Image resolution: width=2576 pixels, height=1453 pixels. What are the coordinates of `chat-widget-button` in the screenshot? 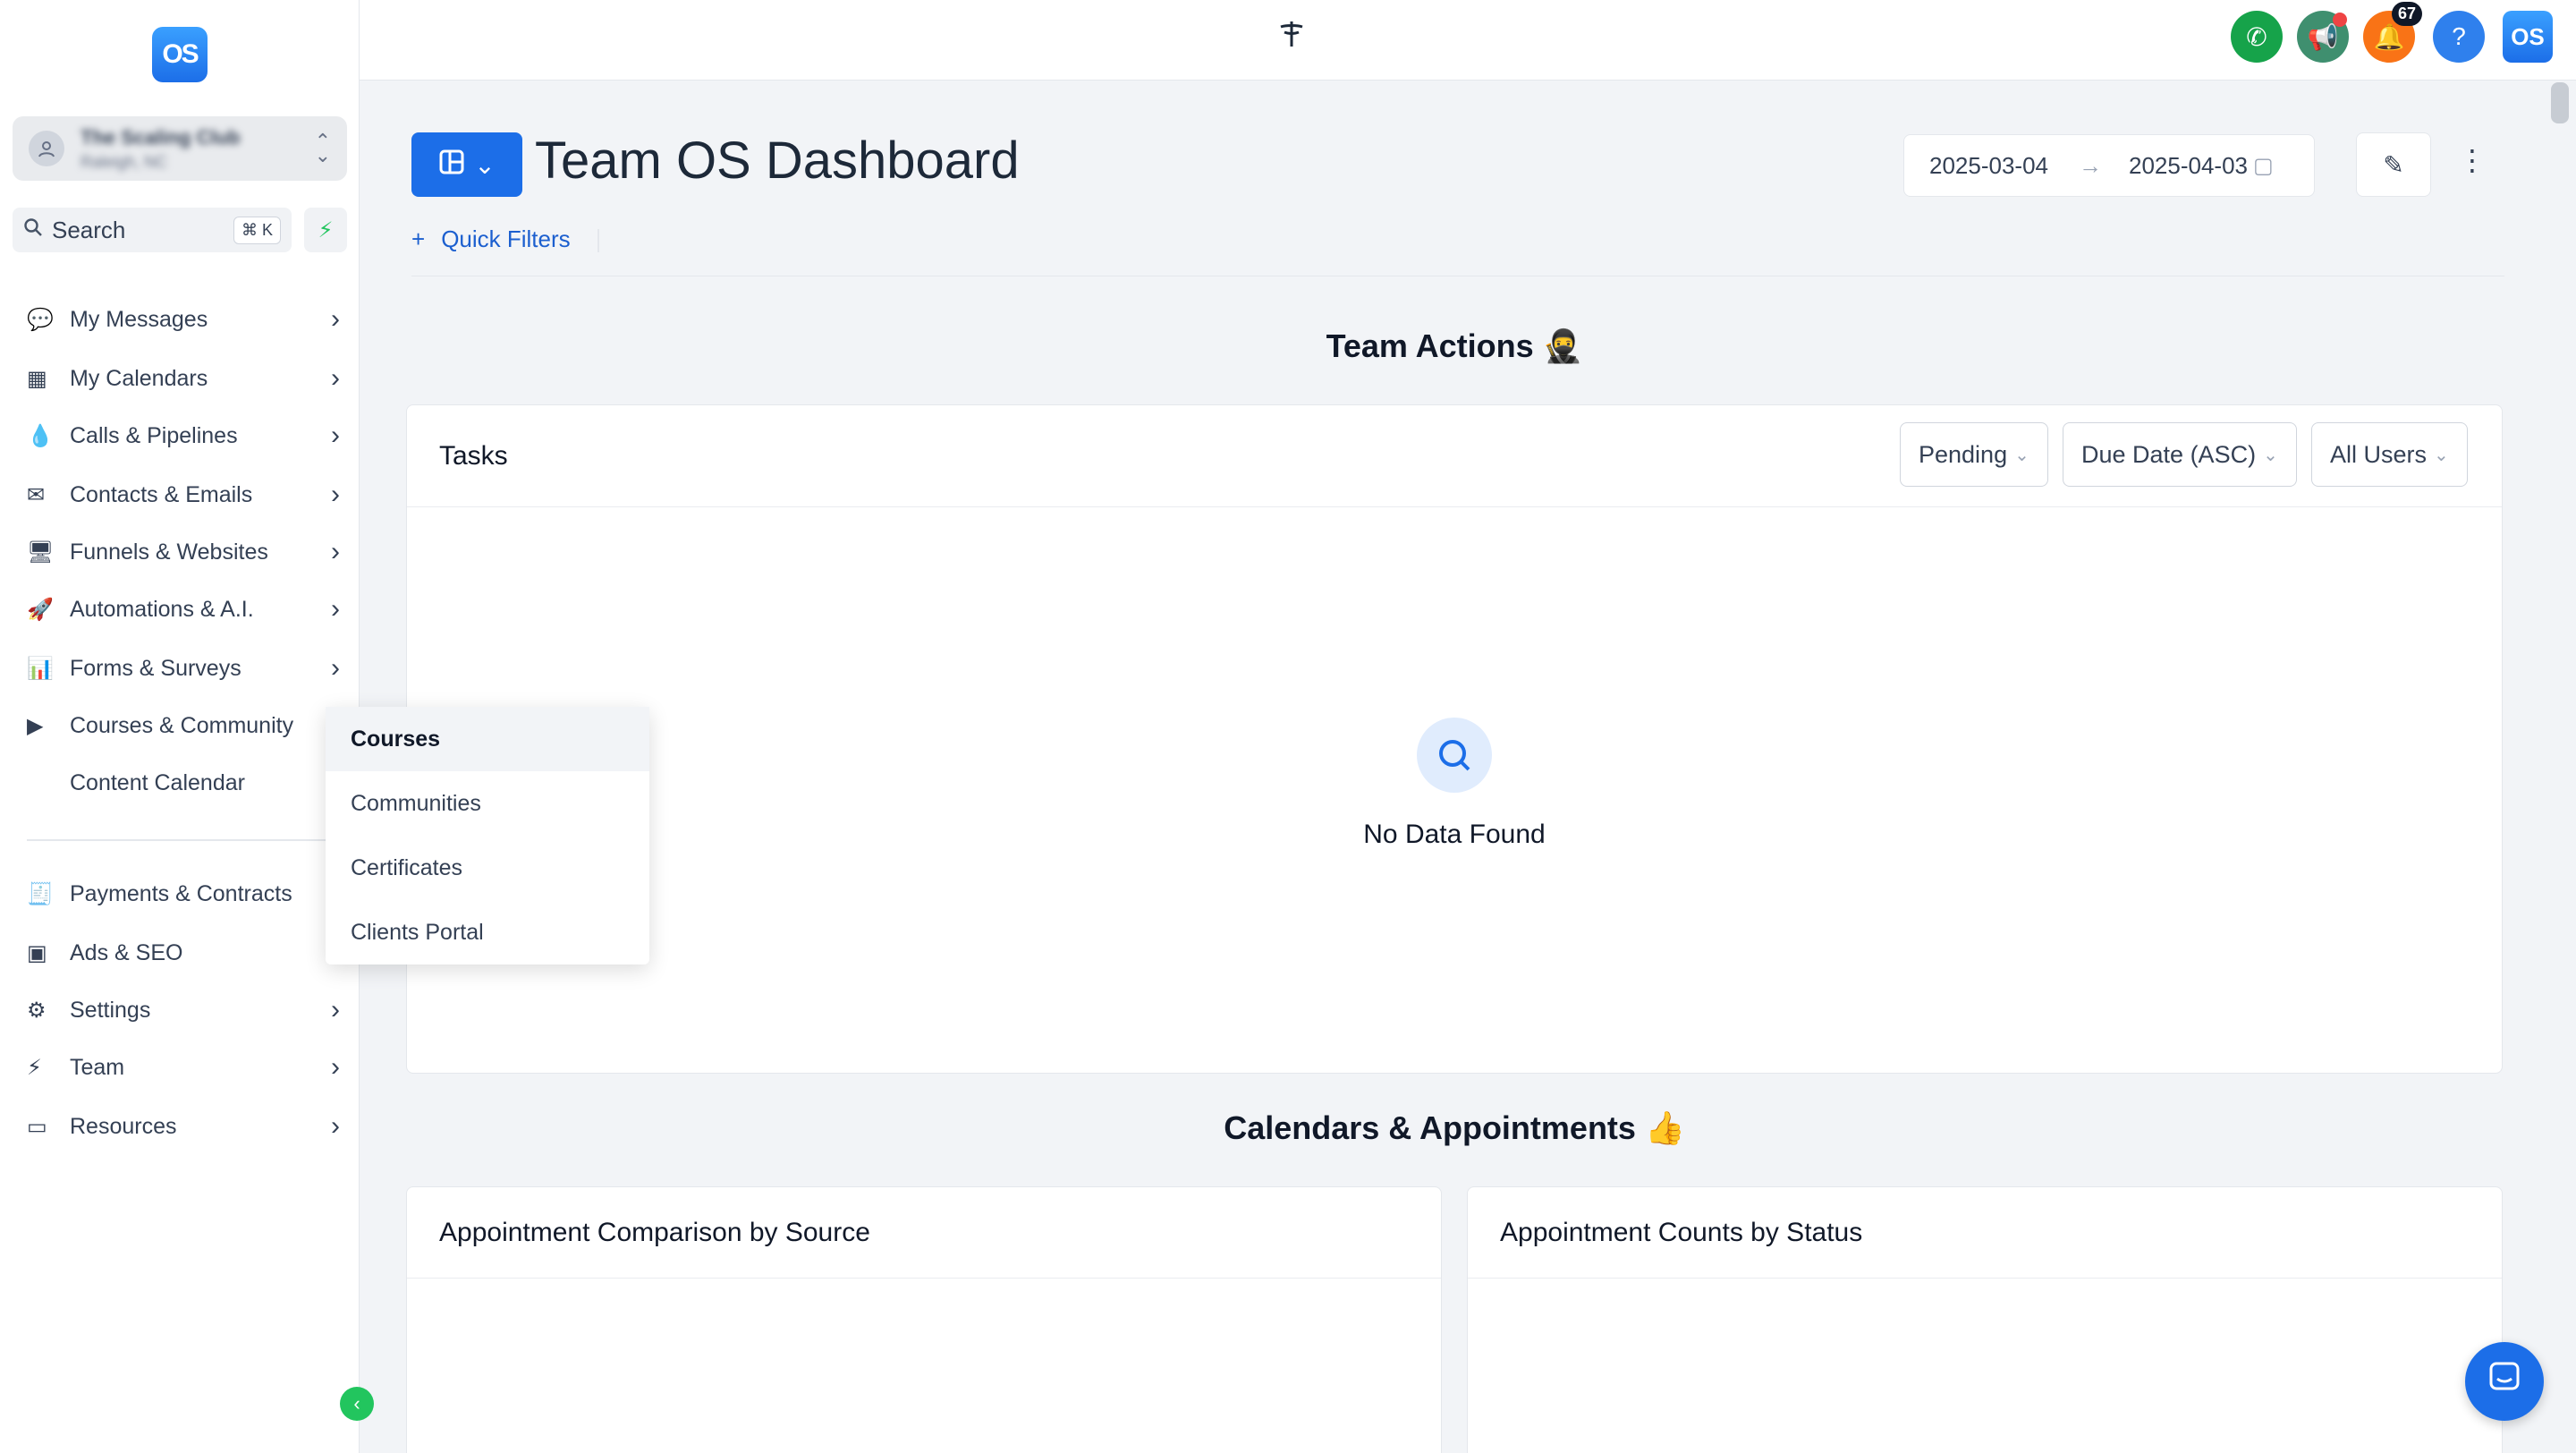 It's located at (2504, 1381).